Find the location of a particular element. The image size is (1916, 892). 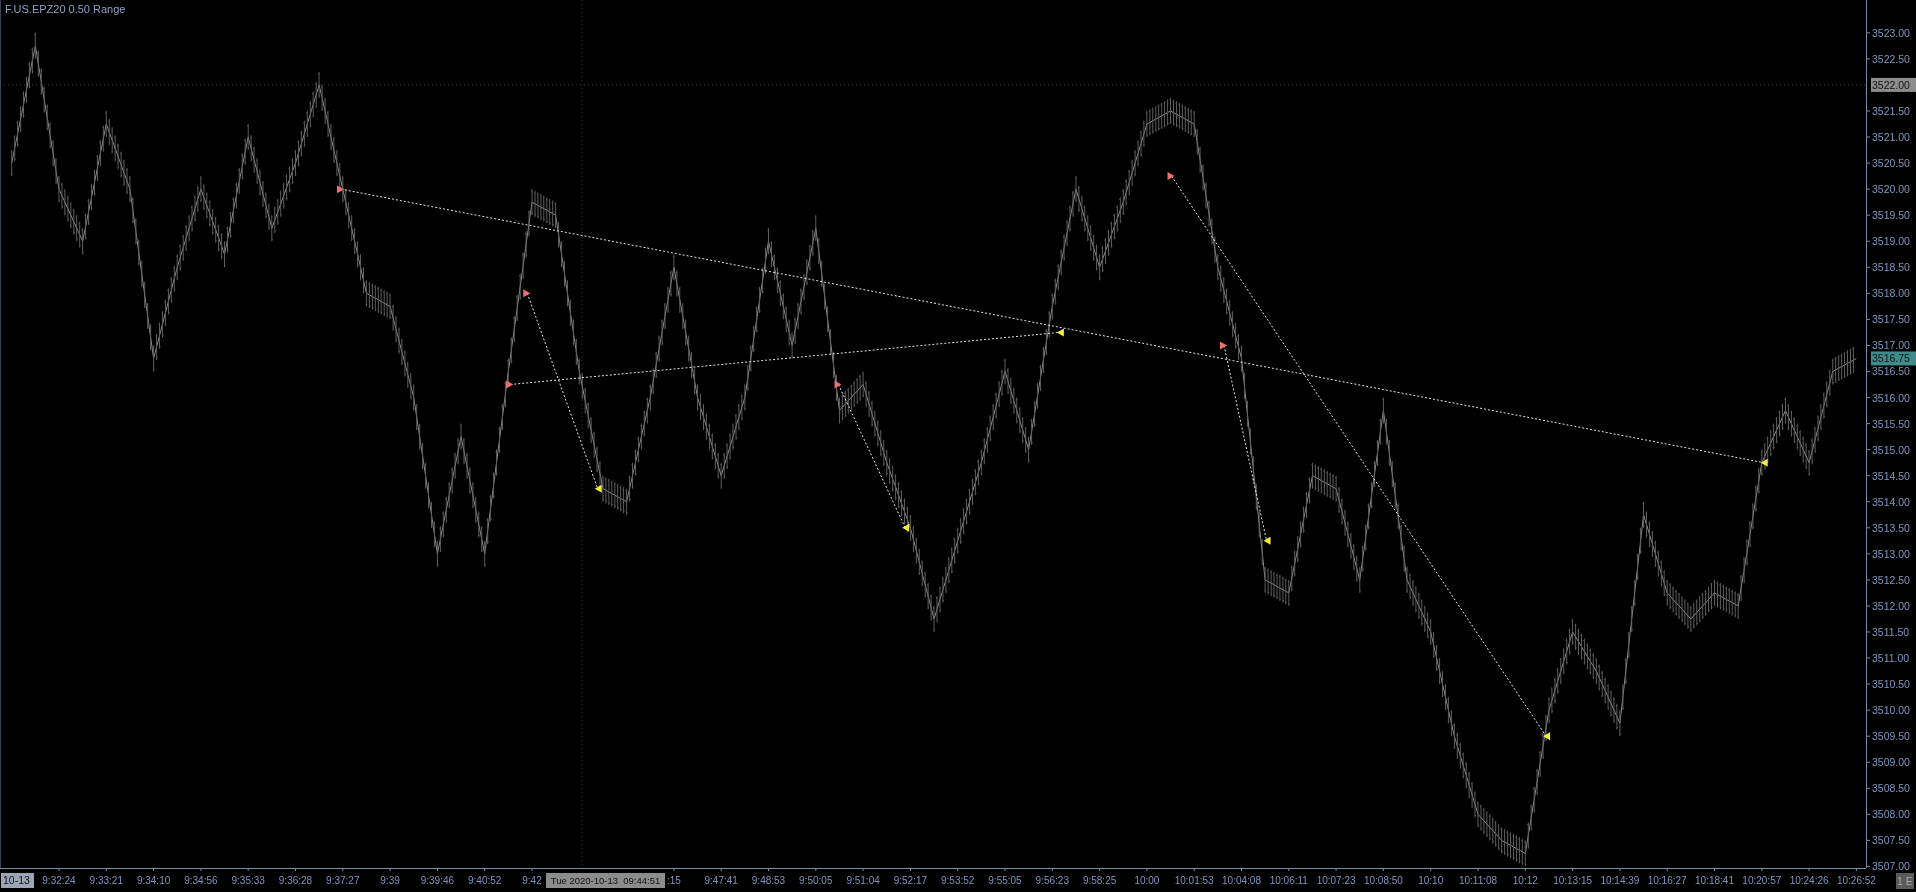

last-price-label: 3516.75 is located at coordinates (1893, 358).